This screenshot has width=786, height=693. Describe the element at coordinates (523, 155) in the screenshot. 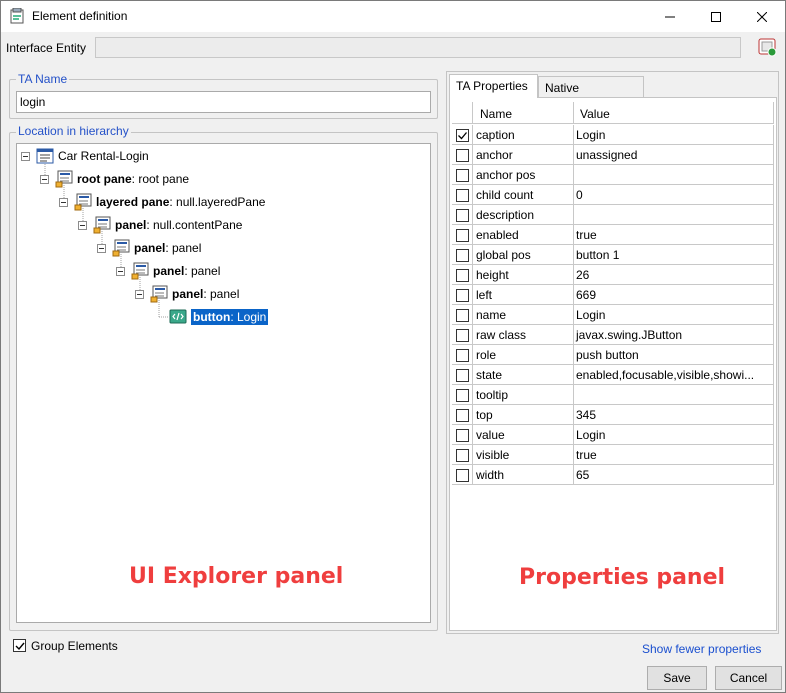

I see `property-name: anchor` at that location.